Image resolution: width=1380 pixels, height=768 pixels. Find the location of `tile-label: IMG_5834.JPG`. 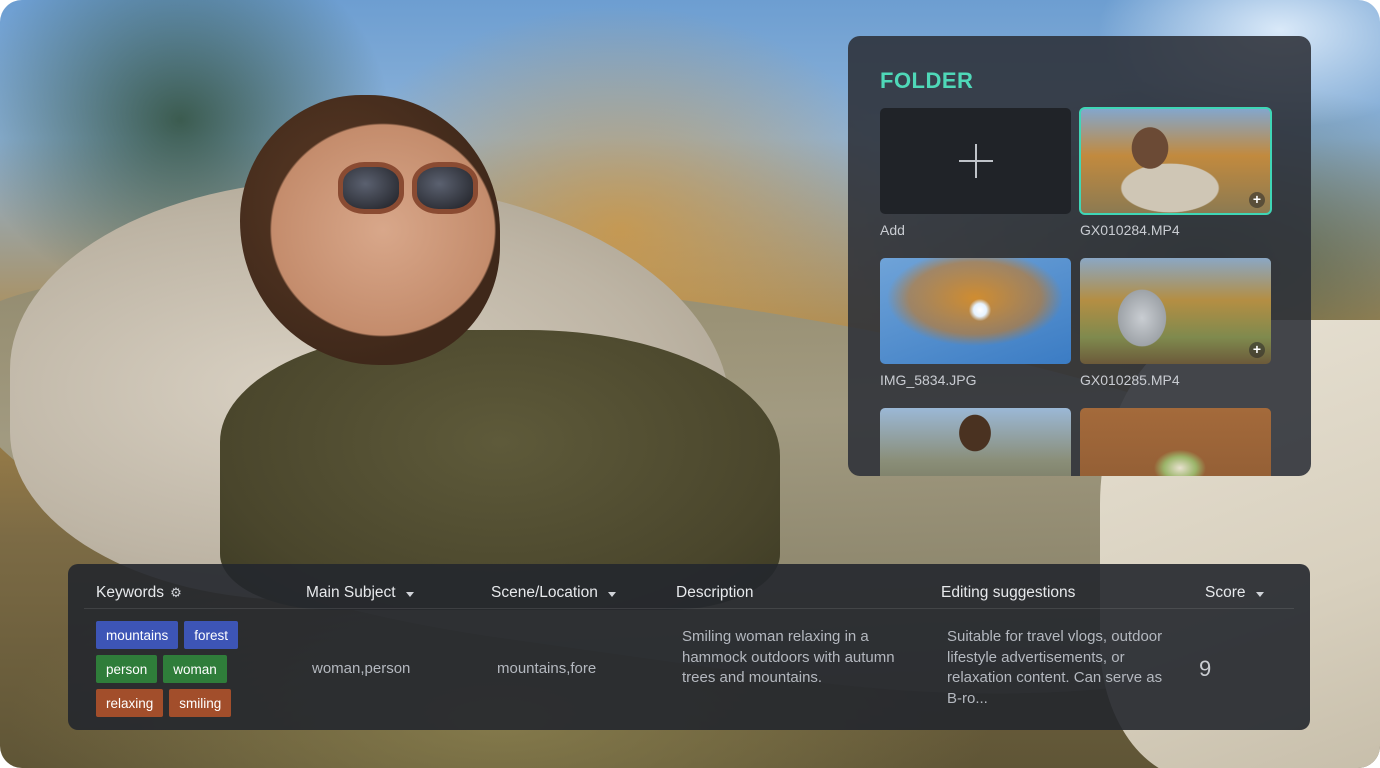

tile-label: IMG_5834.JPG is located at coordinates (928, 380).